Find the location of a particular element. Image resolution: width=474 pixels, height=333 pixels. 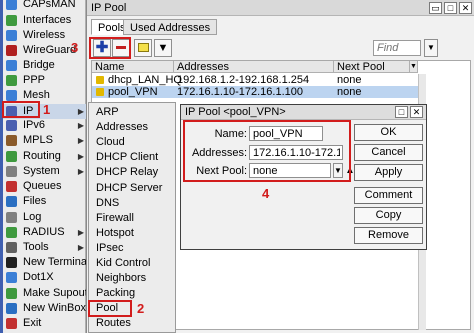

log-icon is located at coordinates (11, 217).